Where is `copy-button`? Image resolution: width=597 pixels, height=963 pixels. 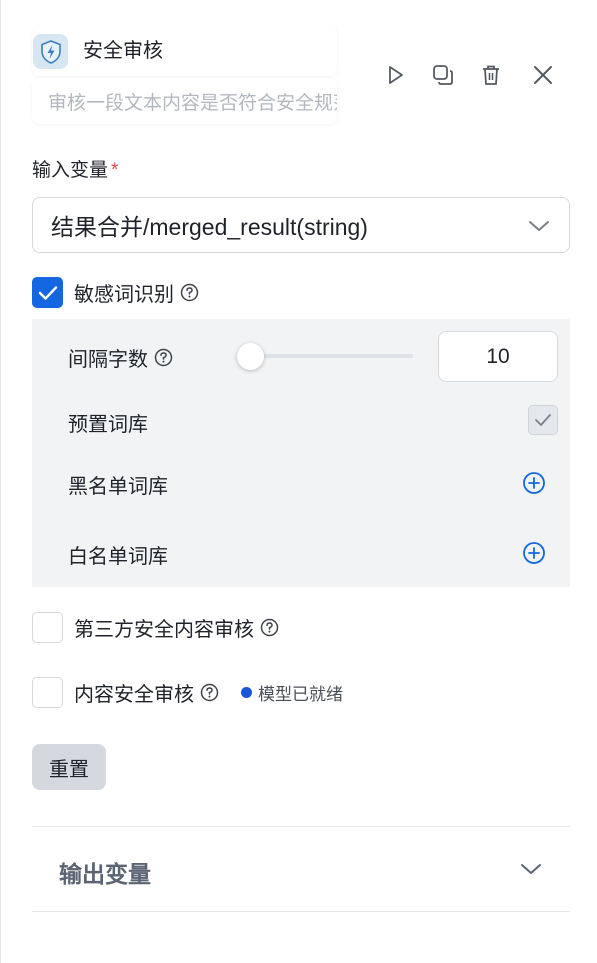
copy-button is located at coordinates (443, 75).